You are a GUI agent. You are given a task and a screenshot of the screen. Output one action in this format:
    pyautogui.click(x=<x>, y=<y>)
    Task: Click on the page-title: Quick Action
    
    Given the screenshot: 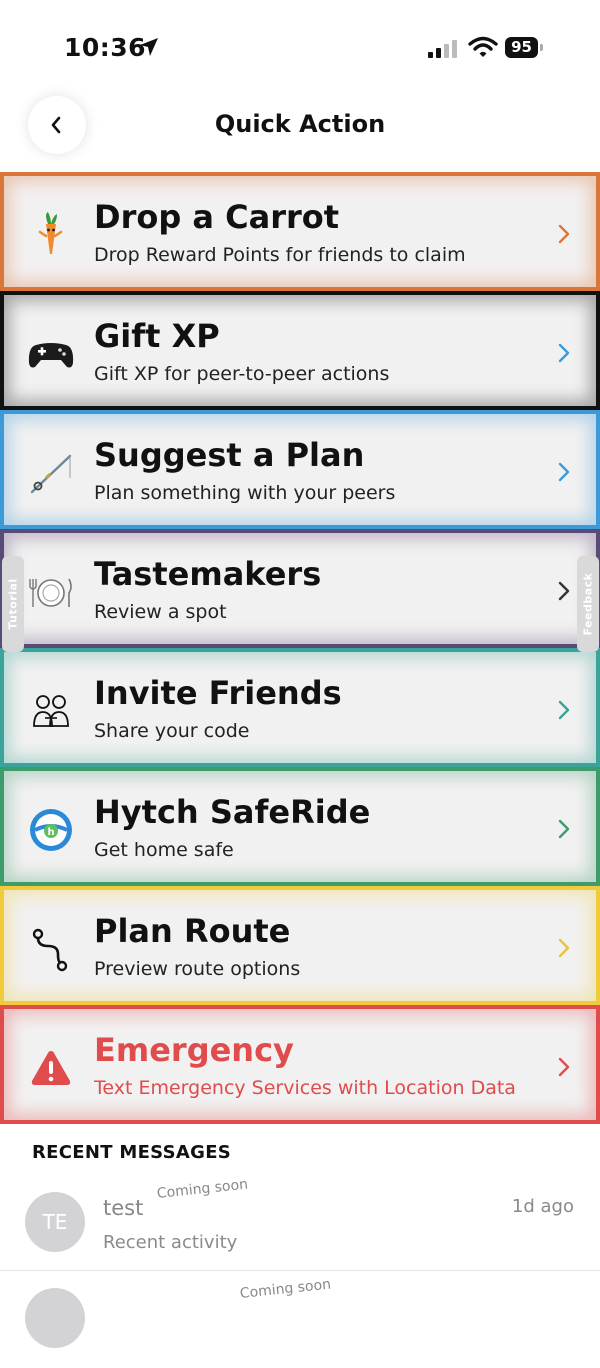 What is the action you would take?
    pyautogui.click(x=300, y=124)
    